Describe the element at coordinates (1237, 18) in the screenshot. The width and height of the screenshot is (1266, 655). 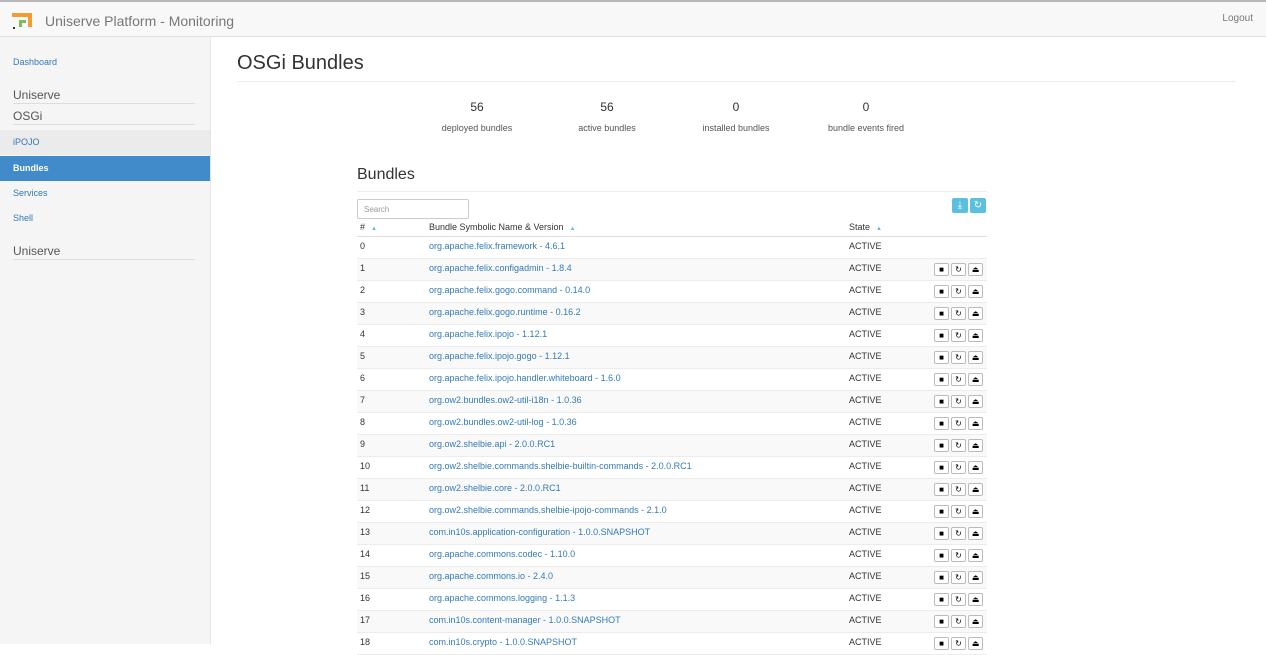
I see `logout-link: Logout` at that location.